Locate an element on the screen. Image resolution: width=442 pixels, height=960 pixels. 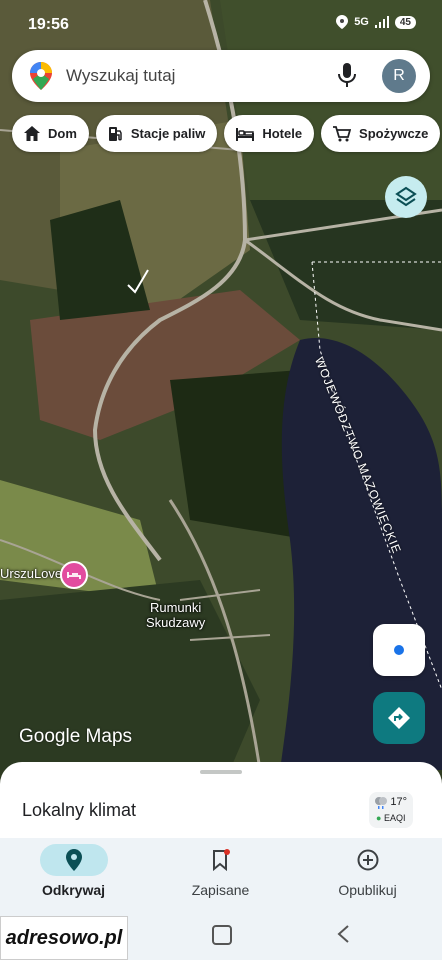
weather-temp: 17° is located at coordinates (398, 802).